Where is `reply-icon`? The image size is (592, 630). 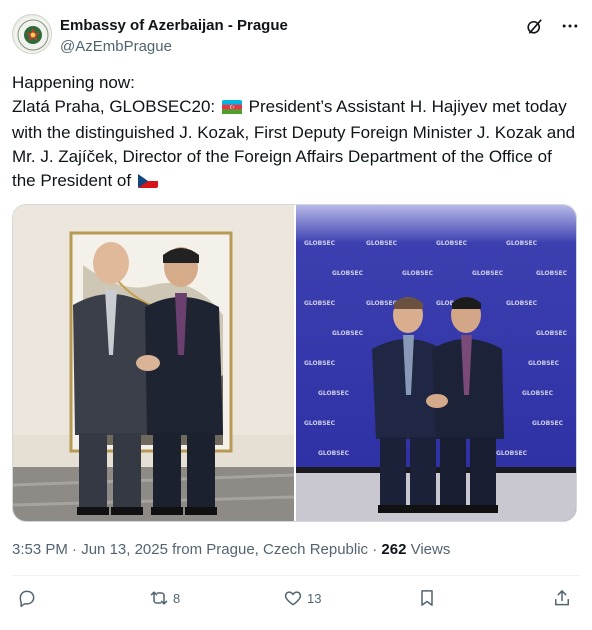 reply-icon is located at coordinates (27, 599).